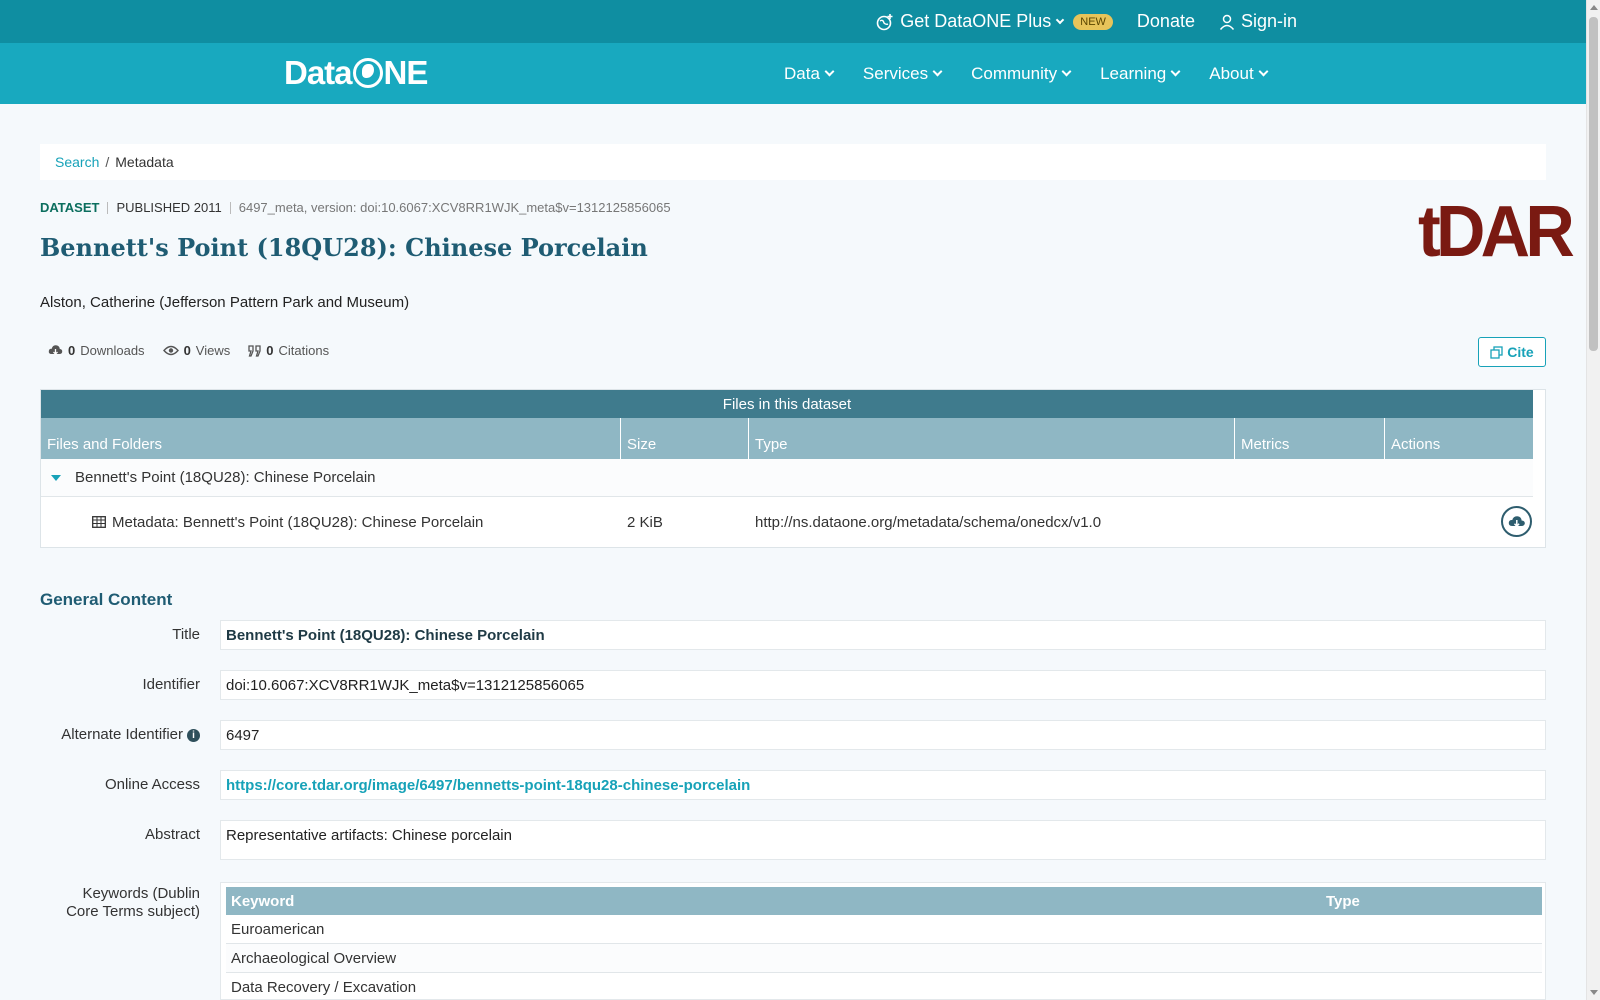  What do you see at coordinates (56, 477) in the screenshot?
I see `caret-down-icon` at bounding box center [56, 477].